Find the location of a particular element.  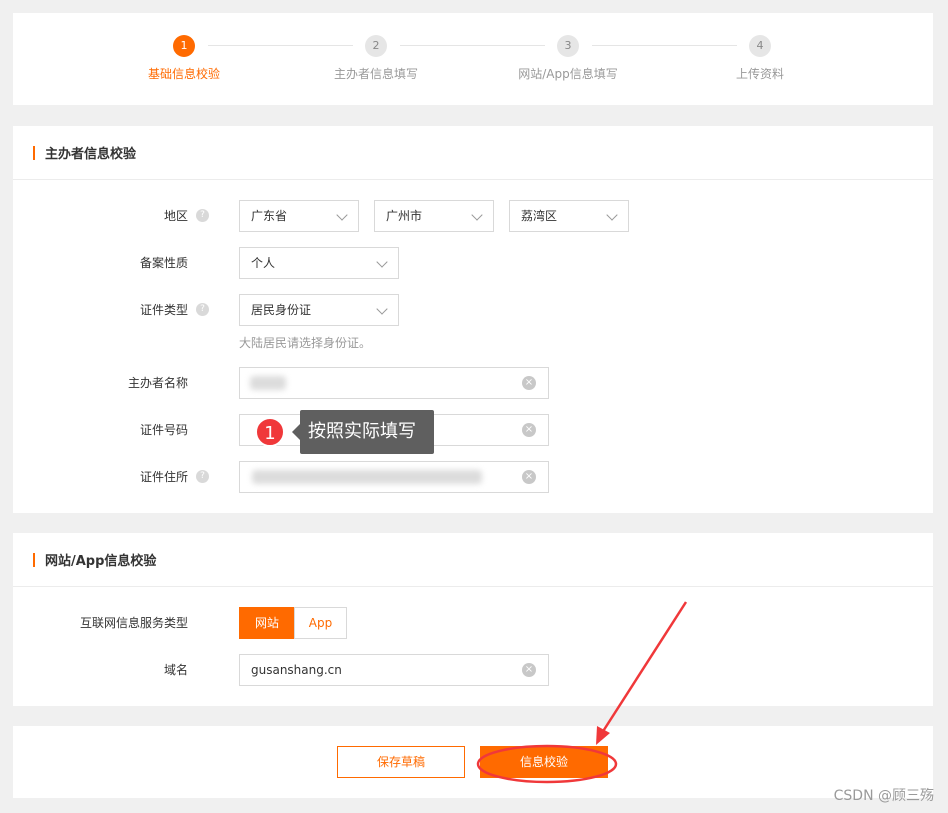

step-number: 3 is located at coordinates (568, 46).